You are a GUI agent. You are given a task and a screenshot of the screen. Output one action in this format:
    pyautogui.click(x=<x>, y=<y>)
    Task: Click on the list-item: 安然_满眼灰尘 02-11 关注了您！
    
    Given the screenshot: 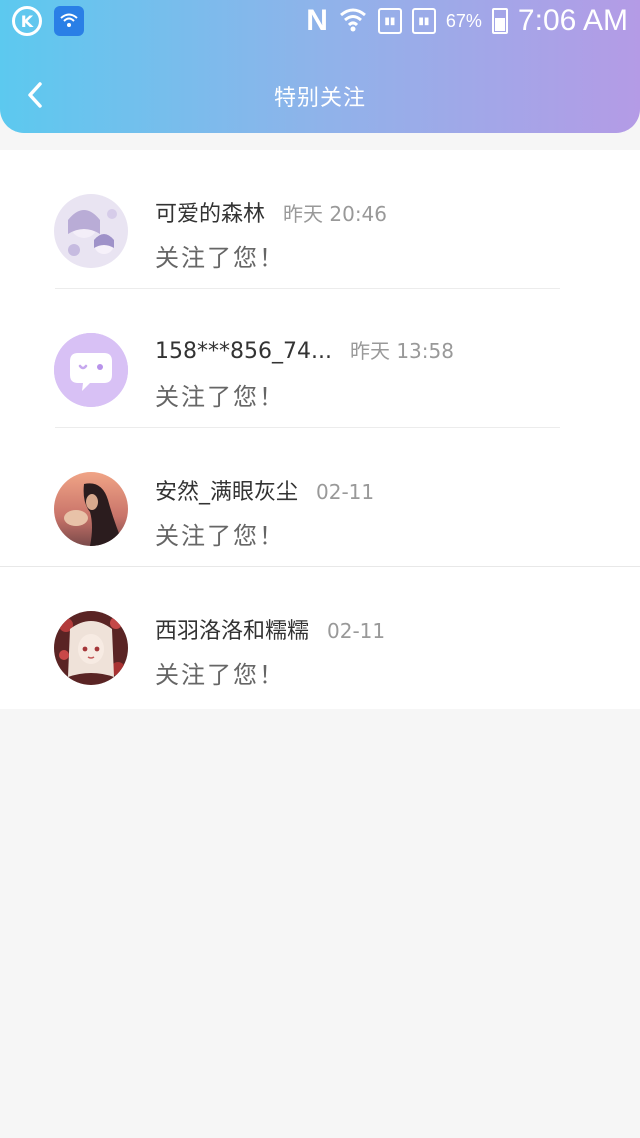 What is the action you would take?
    pyautogui.click(x=320, y=497)
    